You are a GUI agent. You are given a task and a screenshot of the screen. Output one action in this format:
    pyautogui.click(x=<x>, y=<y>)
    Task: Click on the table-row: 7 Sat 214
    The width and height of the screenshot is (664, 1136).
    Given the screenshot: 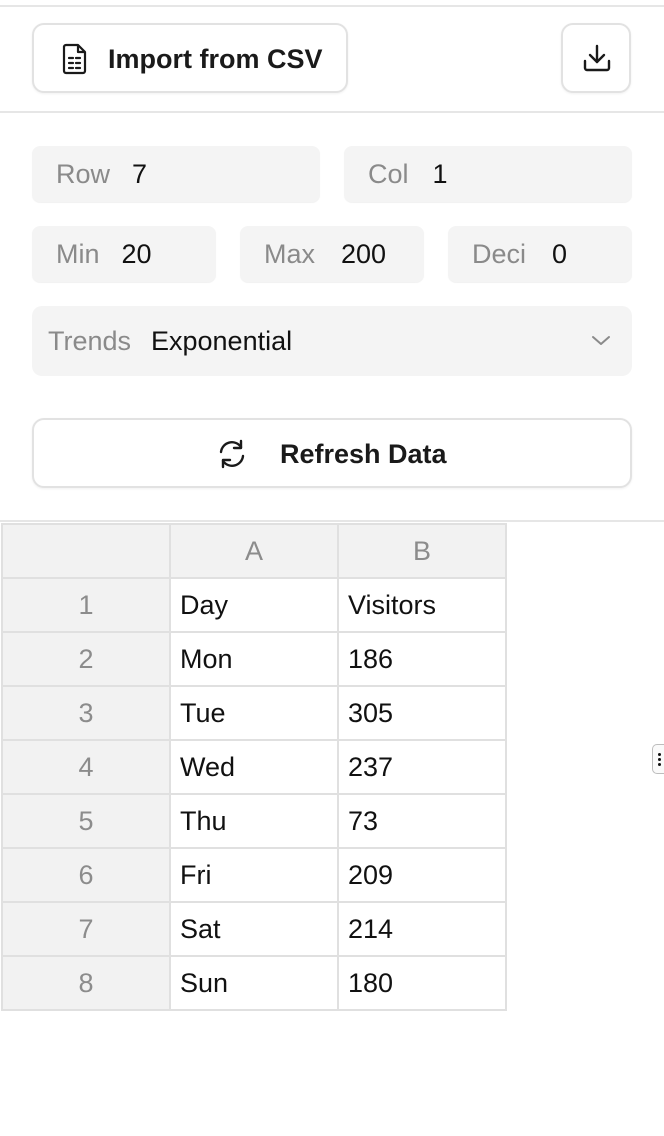 What is the action you would take?
    pyautogui.click(x=254, y=929)
    